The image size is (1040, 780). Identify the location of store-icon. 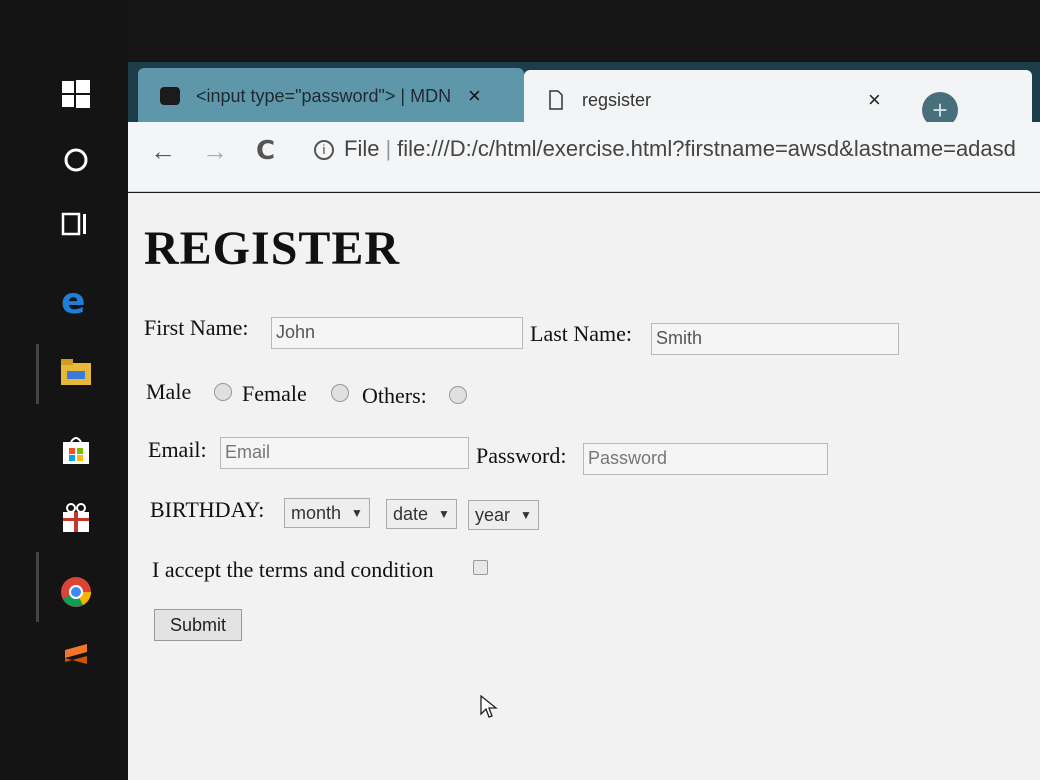
(76, 450).